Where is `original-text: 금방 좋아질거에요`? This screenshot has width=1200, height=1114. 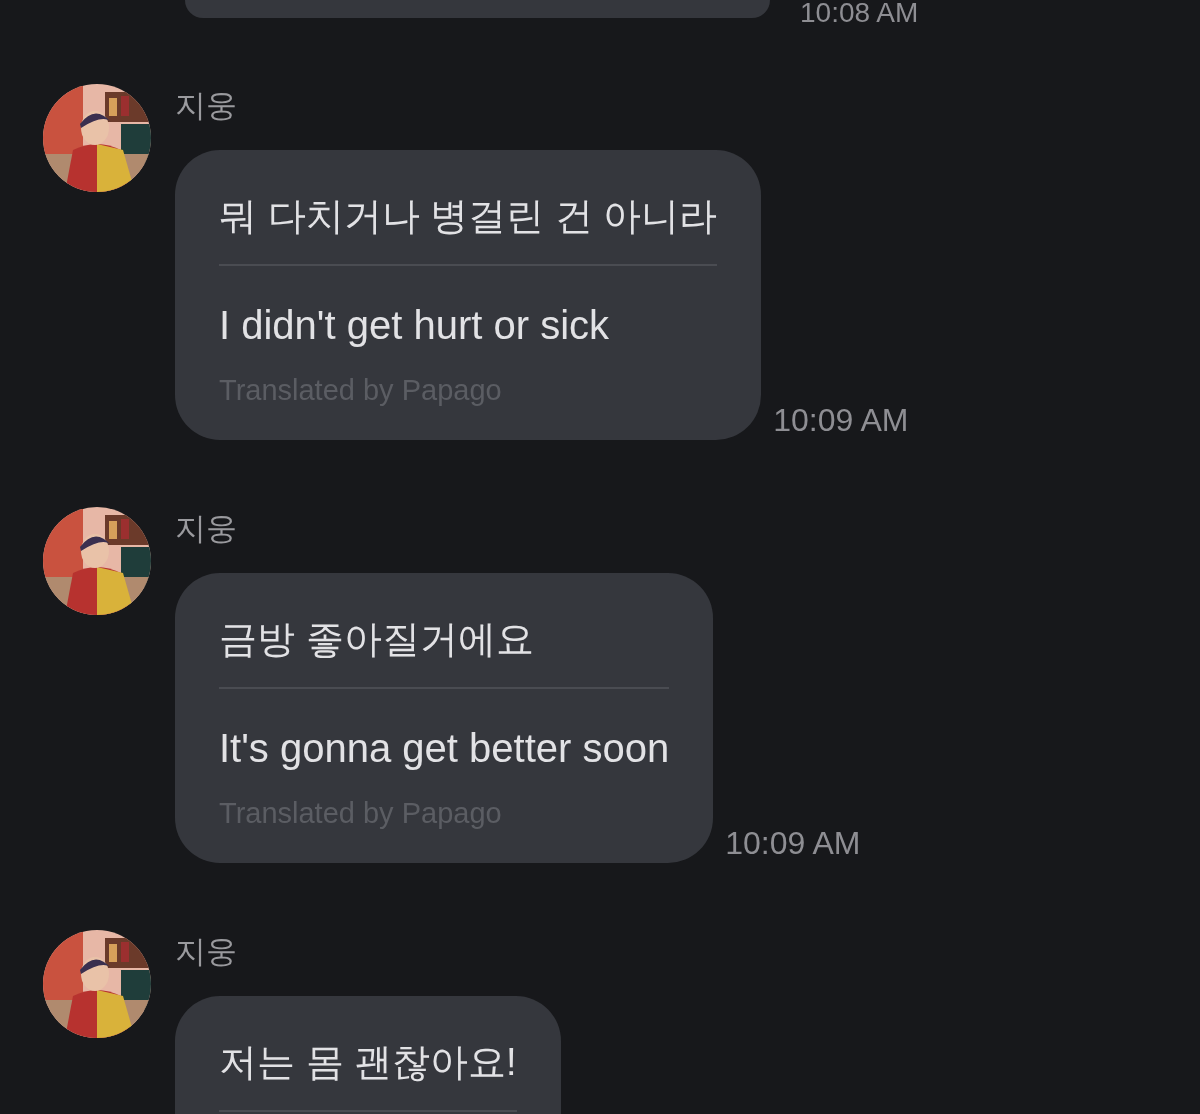 original-text: 금방 좋아질거에요 is located at coordinates (377, 639).